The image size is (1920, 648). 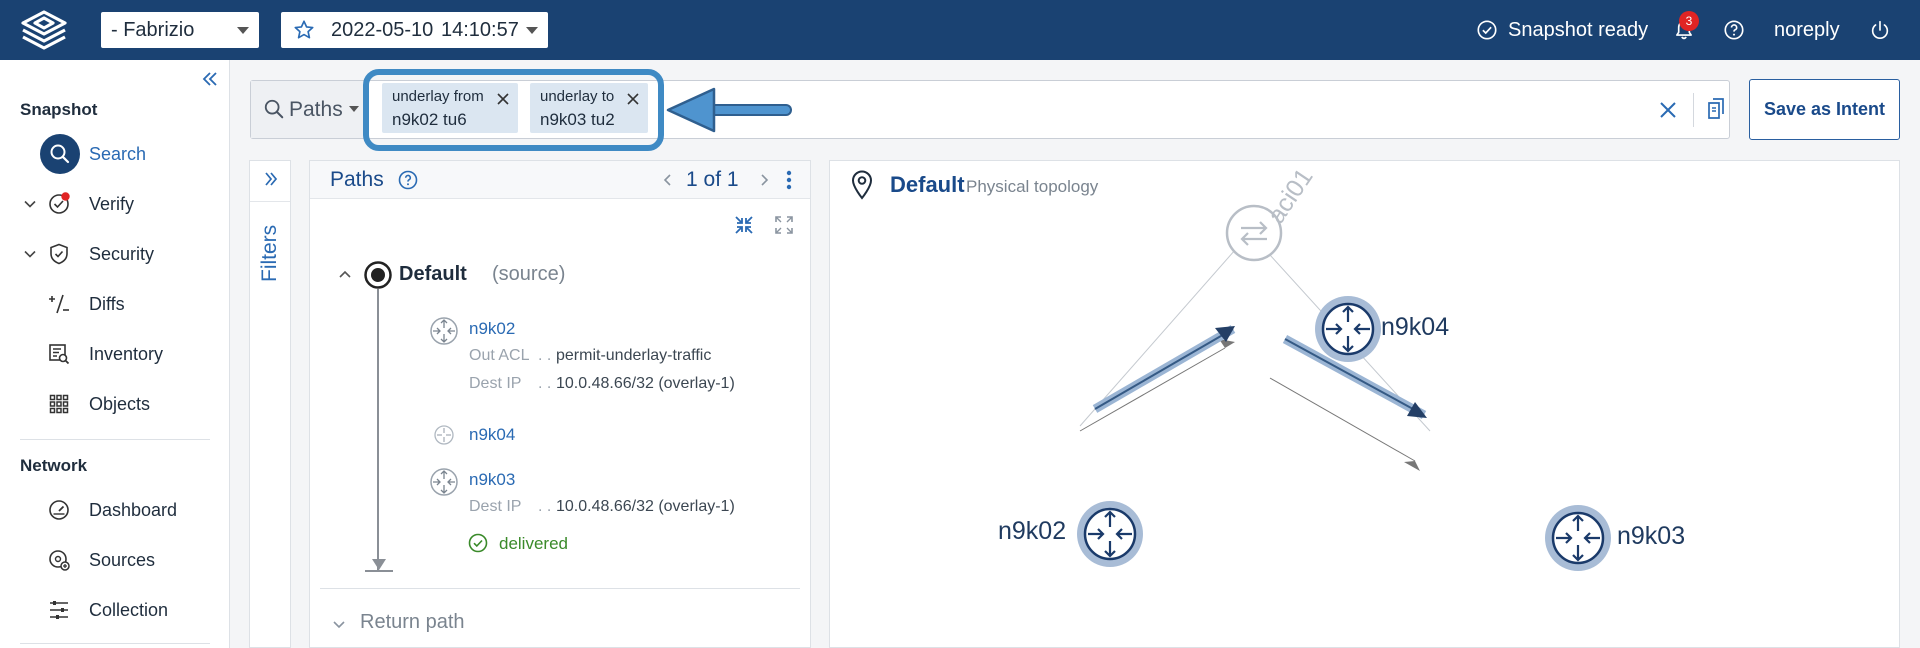 What do you see at coordinates (59, 203) in the screenshot?
I see `verify-icon` at bounding box center [59, 203].